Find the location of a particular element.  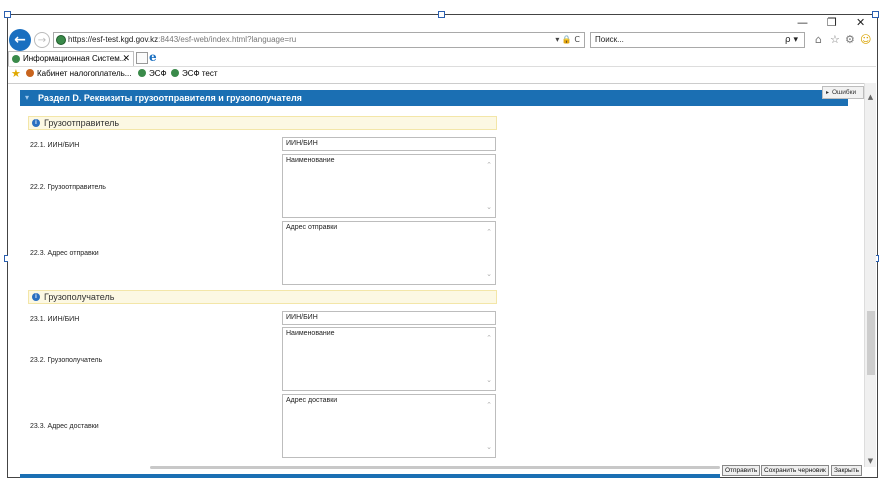

shipper-address-label: 22.3. Адрес отправки is located at coordinates (64, 253).